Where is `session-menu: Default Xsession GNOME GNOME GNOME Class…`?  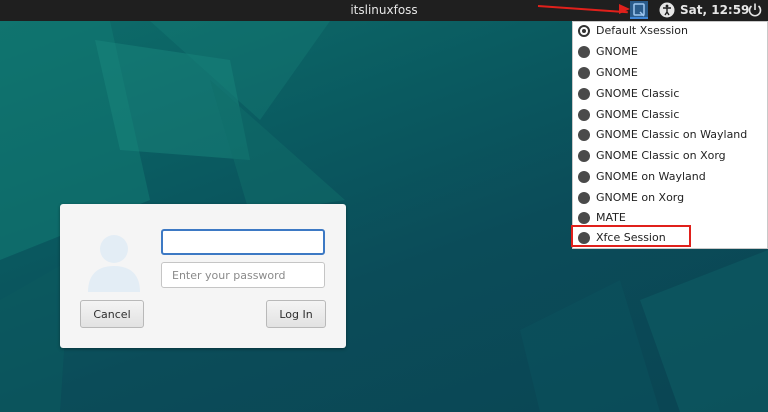
session-menu: Default Xsession GNOME GNOME GNOME Class… is located at coordinates (670, 135).